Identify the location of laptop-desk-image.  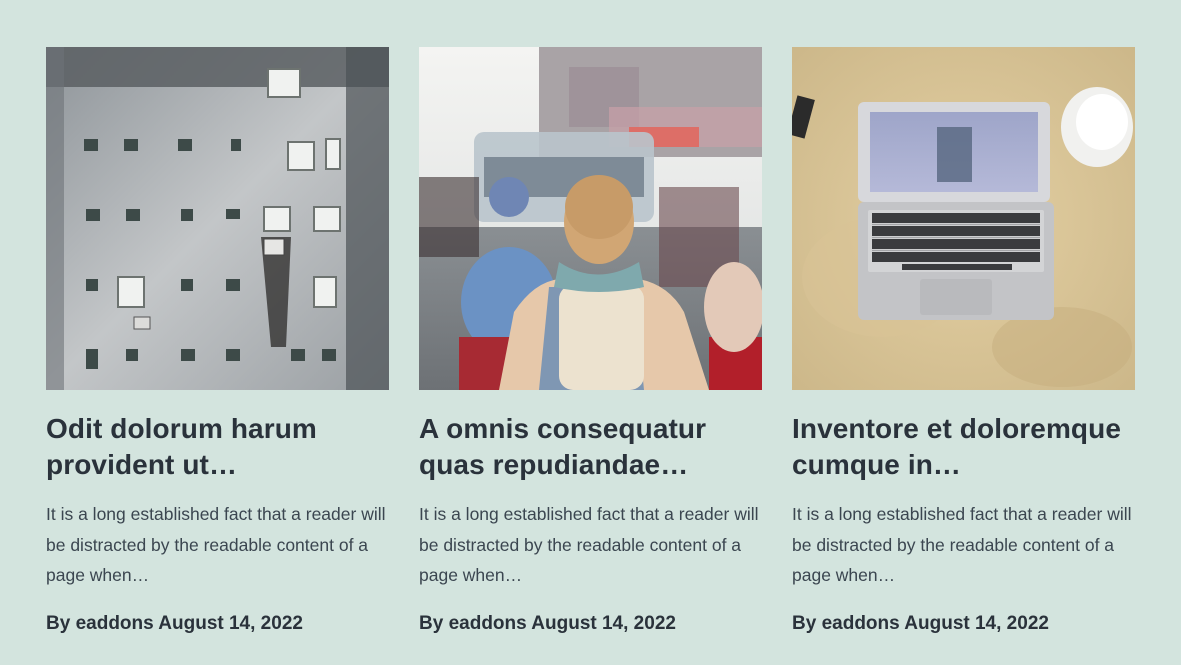
(963, 218).